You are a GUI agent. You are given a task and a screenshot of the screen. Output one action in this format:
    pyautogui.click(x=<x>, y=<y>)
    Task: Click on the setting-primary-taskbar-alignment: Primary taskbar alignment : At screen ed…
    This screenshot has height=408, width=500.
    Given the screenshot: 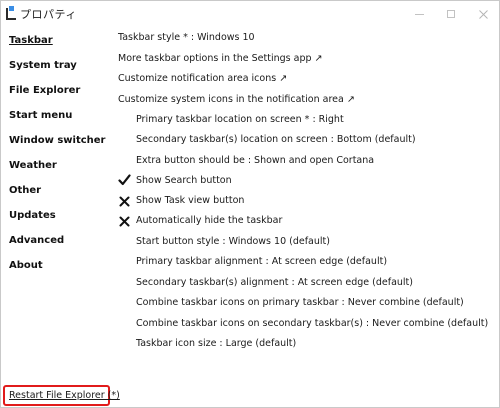 What is the action you would take?
    pyautogui.click(x=261, y=261)
    